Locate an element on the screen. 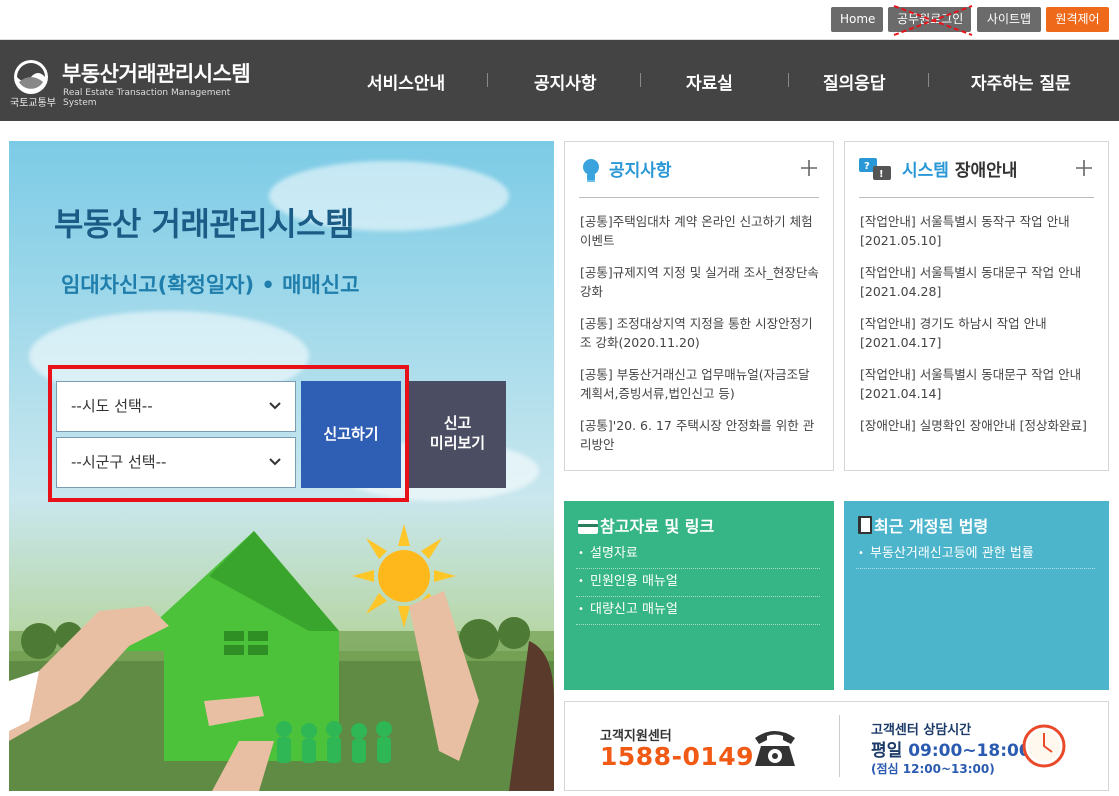 Image resolution: width=1119 pixels, height=796 pixels. laws-list: 부동산거래신고등에 관한 법률 is located at coordinates (975, 555).